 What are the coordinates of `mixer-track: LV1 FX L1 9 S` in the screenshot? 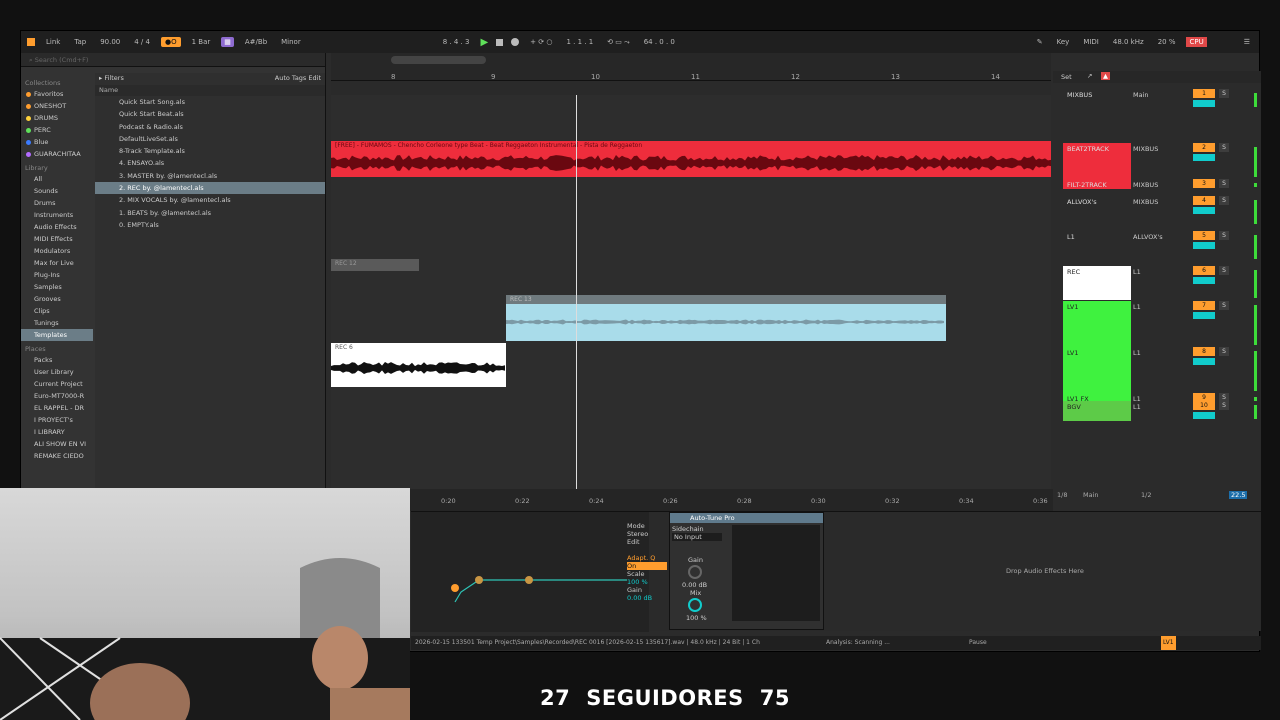 It's located at (1157, 398).